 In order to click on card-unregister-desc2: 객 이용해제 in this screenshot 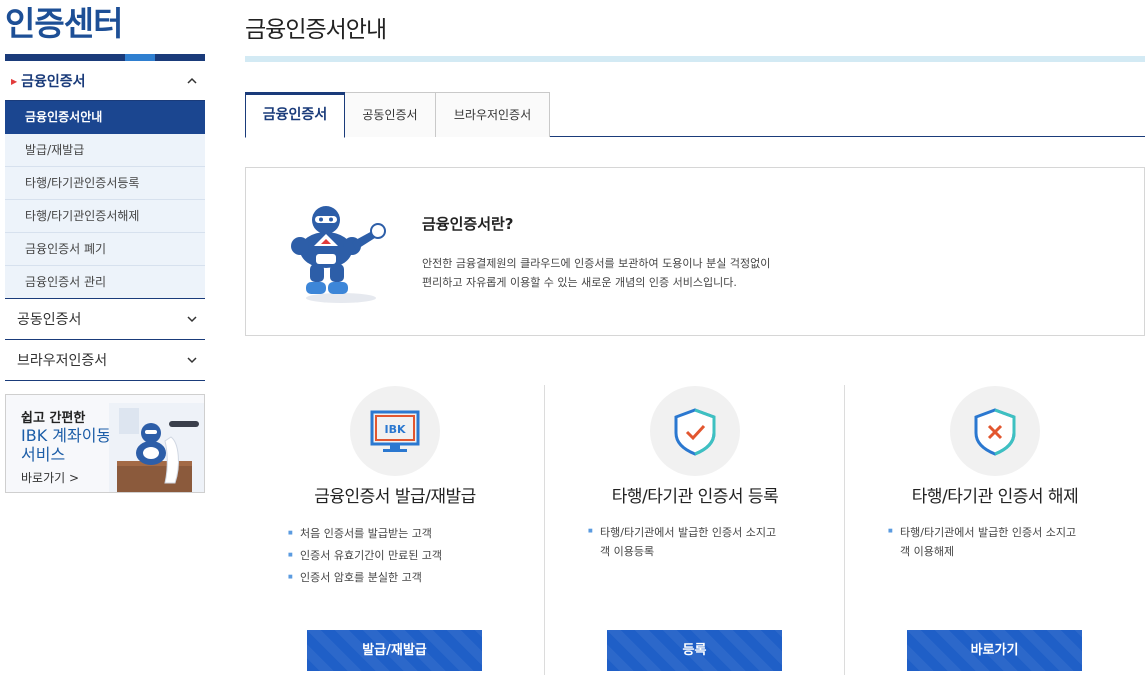, I will do `click(927, 551)`.